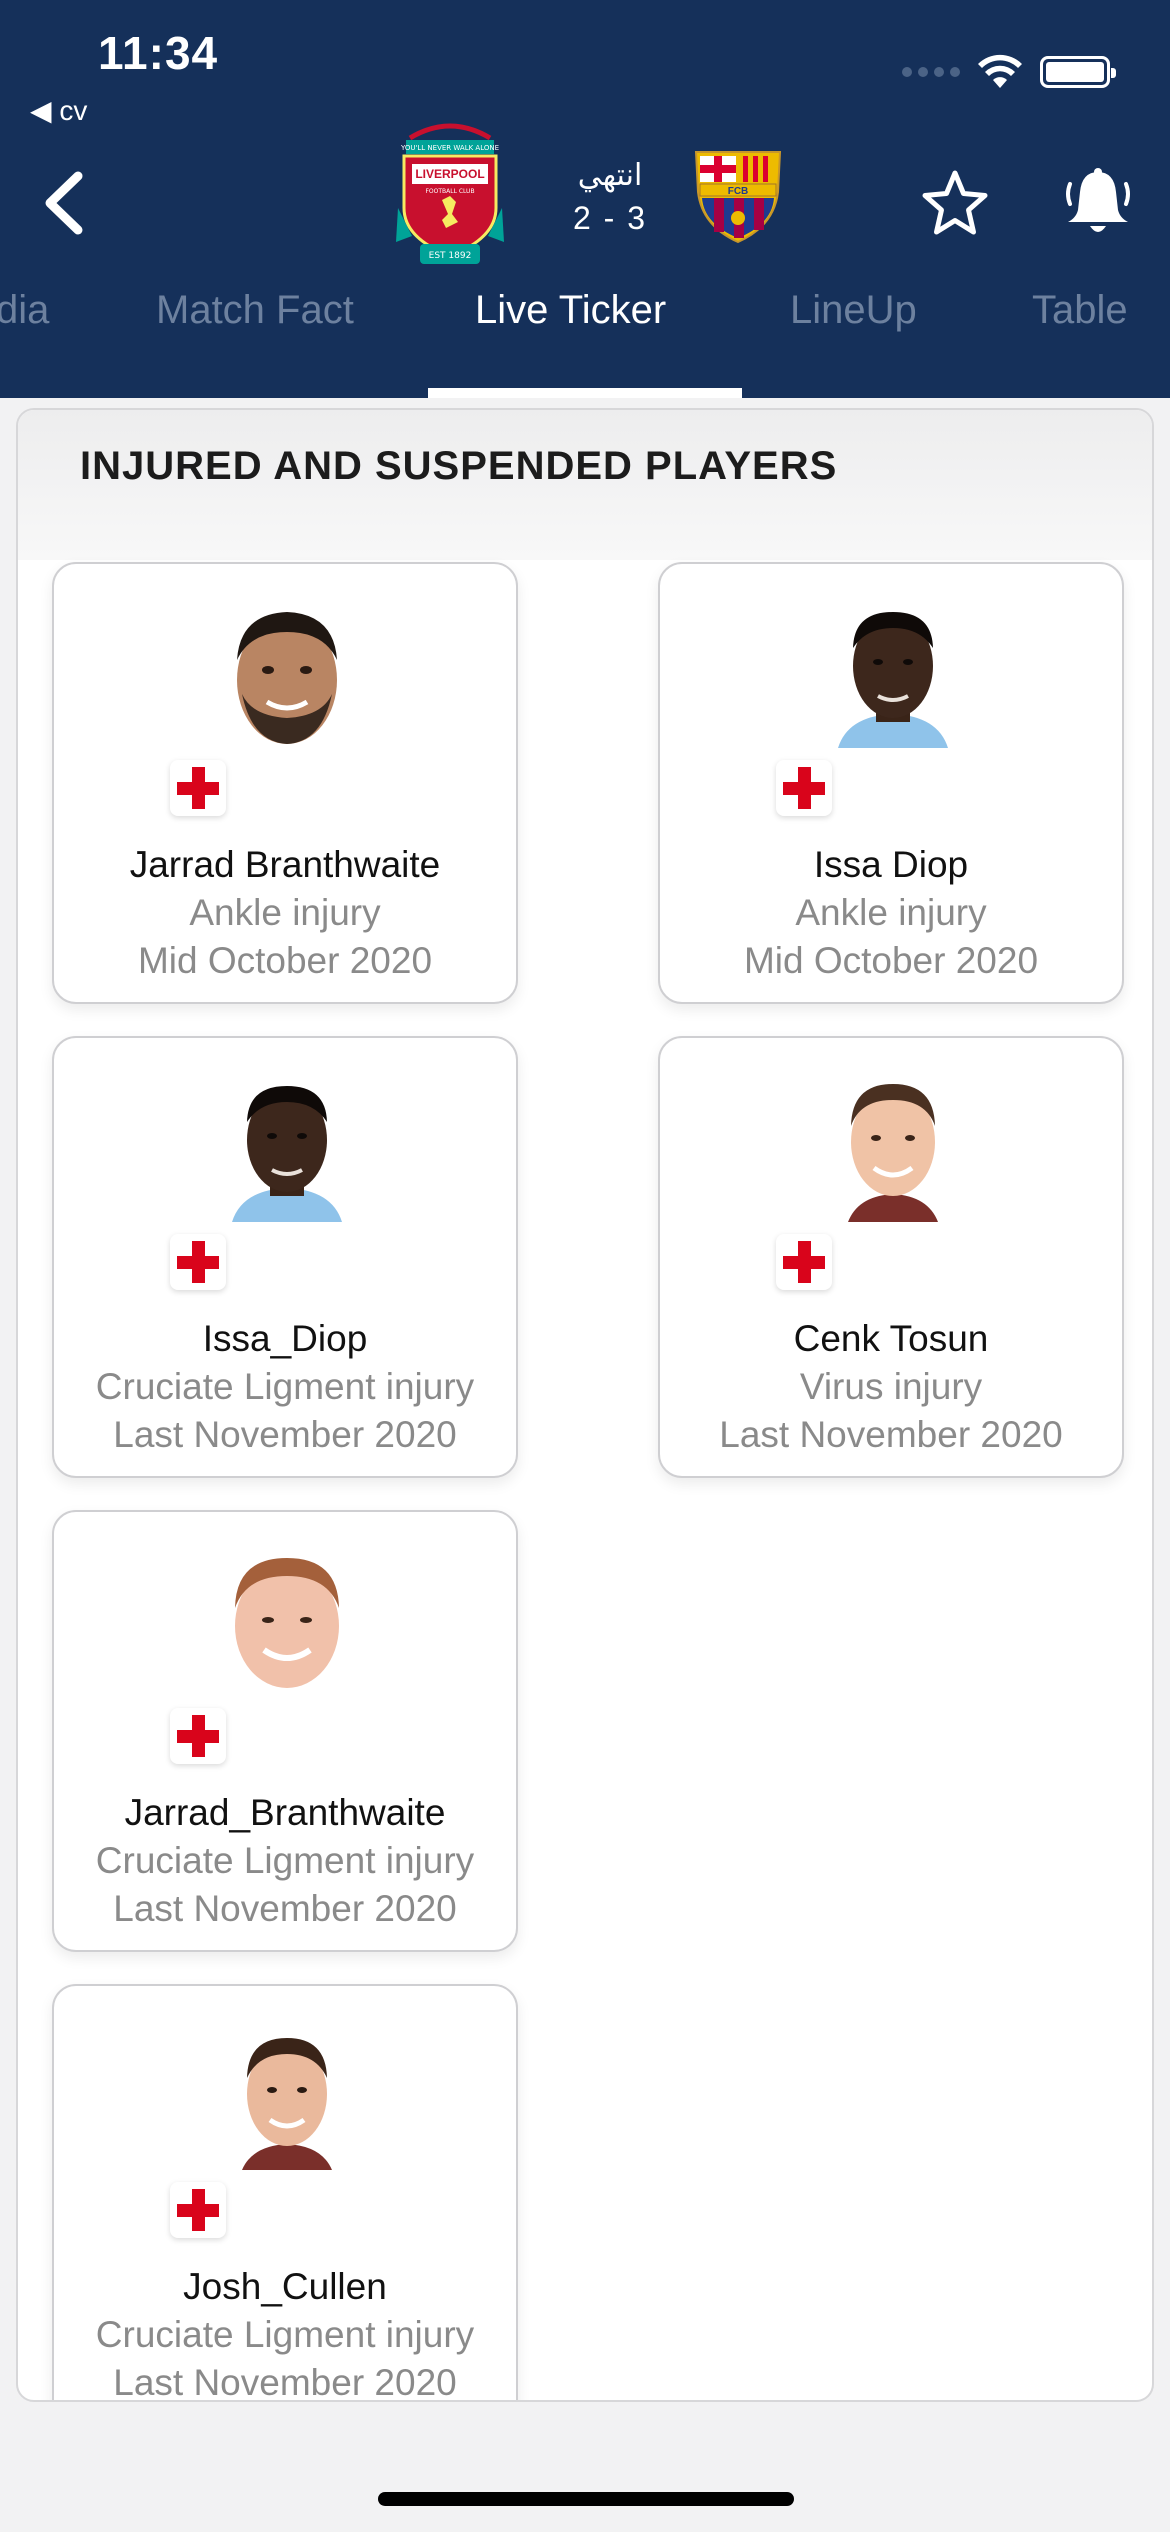 The height and width of the screenshot is (2532, 1170). Describe the element at coordinates (1080, 310) in the screenshot. I see `tab-table: Table` at that location.